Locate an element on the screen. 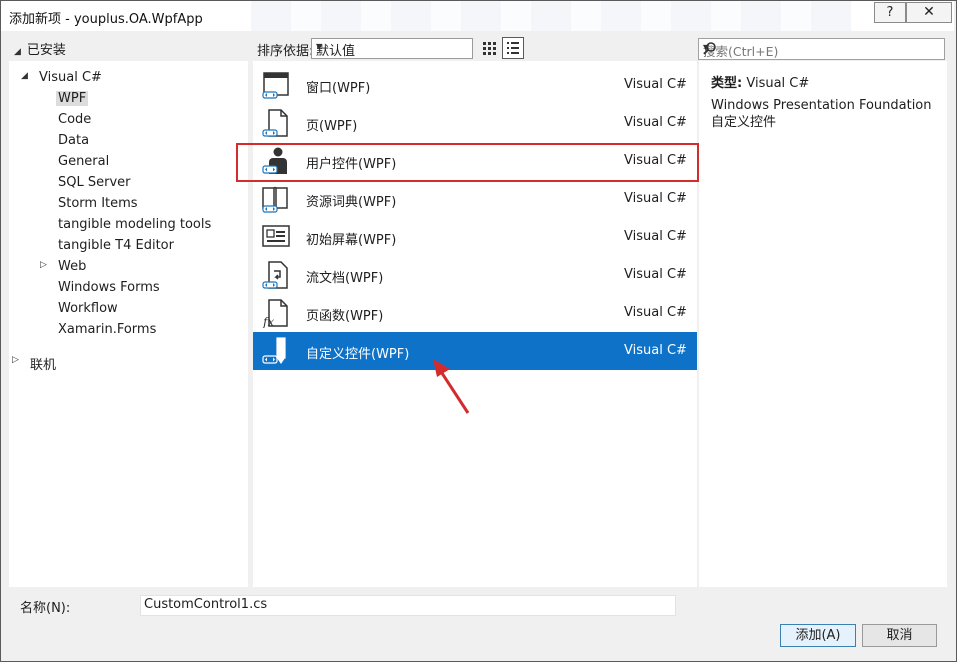 This screenshot has width=957, height=662. tree-item-storm-items: Storm Items is located at coordinates (98, 203).